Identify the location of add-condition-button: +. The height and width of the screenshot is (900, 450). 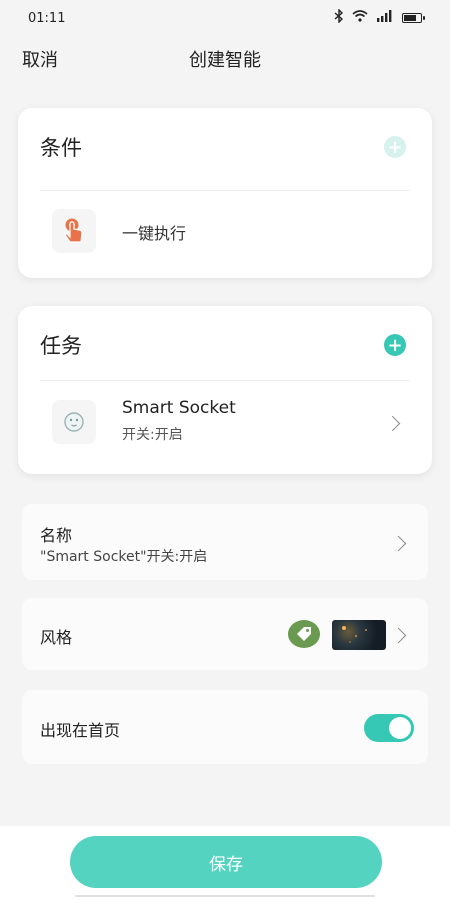
(395, 147).